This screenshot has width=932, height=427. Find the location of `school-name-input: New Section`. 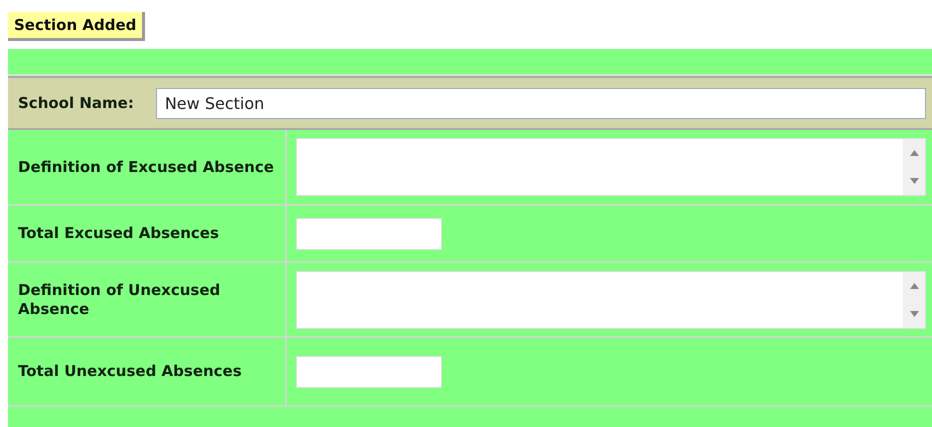

school-name-input: New Section is located at coordinates (541, 103).